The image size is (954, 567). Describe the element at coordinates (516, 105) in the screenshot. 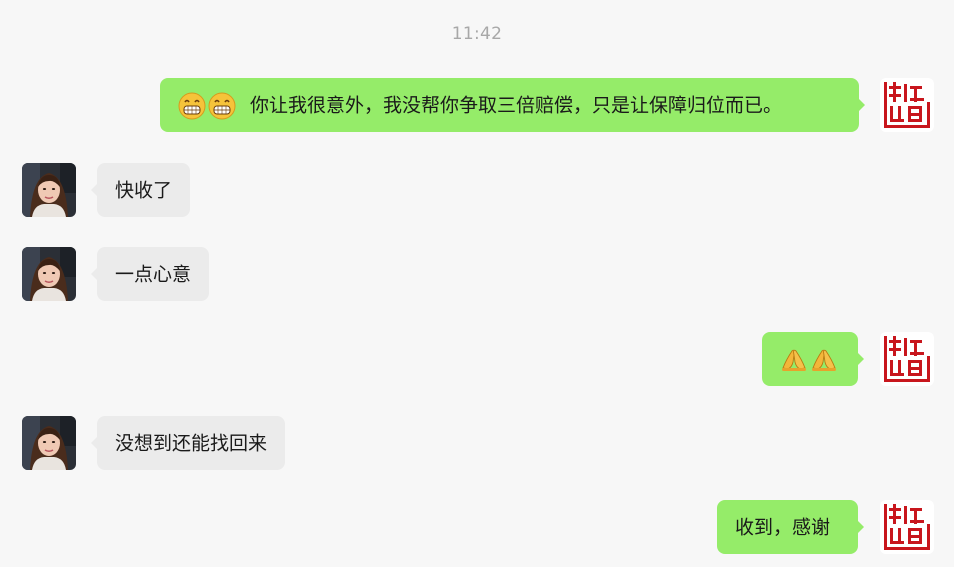

I see `message-text: 你让我很意外，我没帮你争取三倍赔偿，只是让保障归位而已。` at that location.